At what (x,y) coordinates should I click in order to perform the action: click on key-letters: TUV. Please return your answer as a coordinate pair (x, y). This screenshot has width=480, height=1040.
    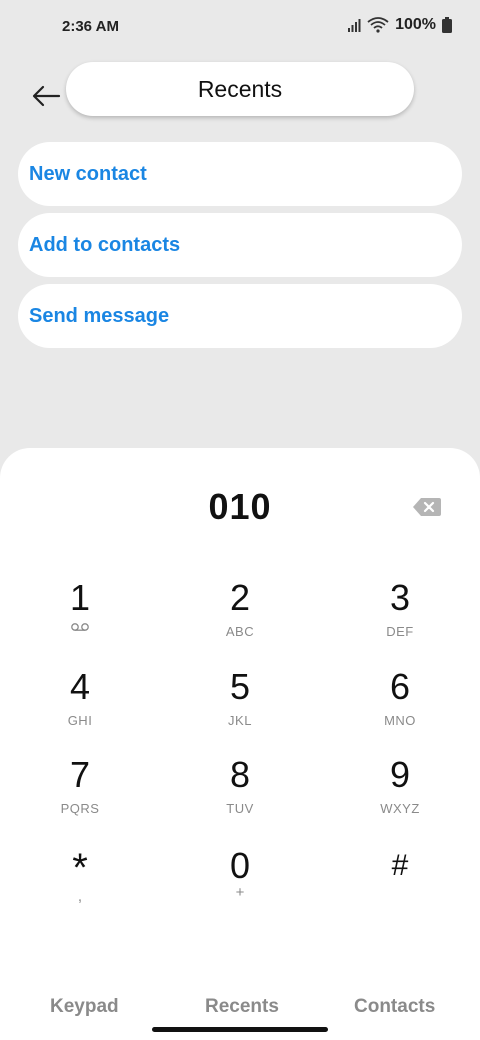
    Looking at the image, I should click on (240, 808).